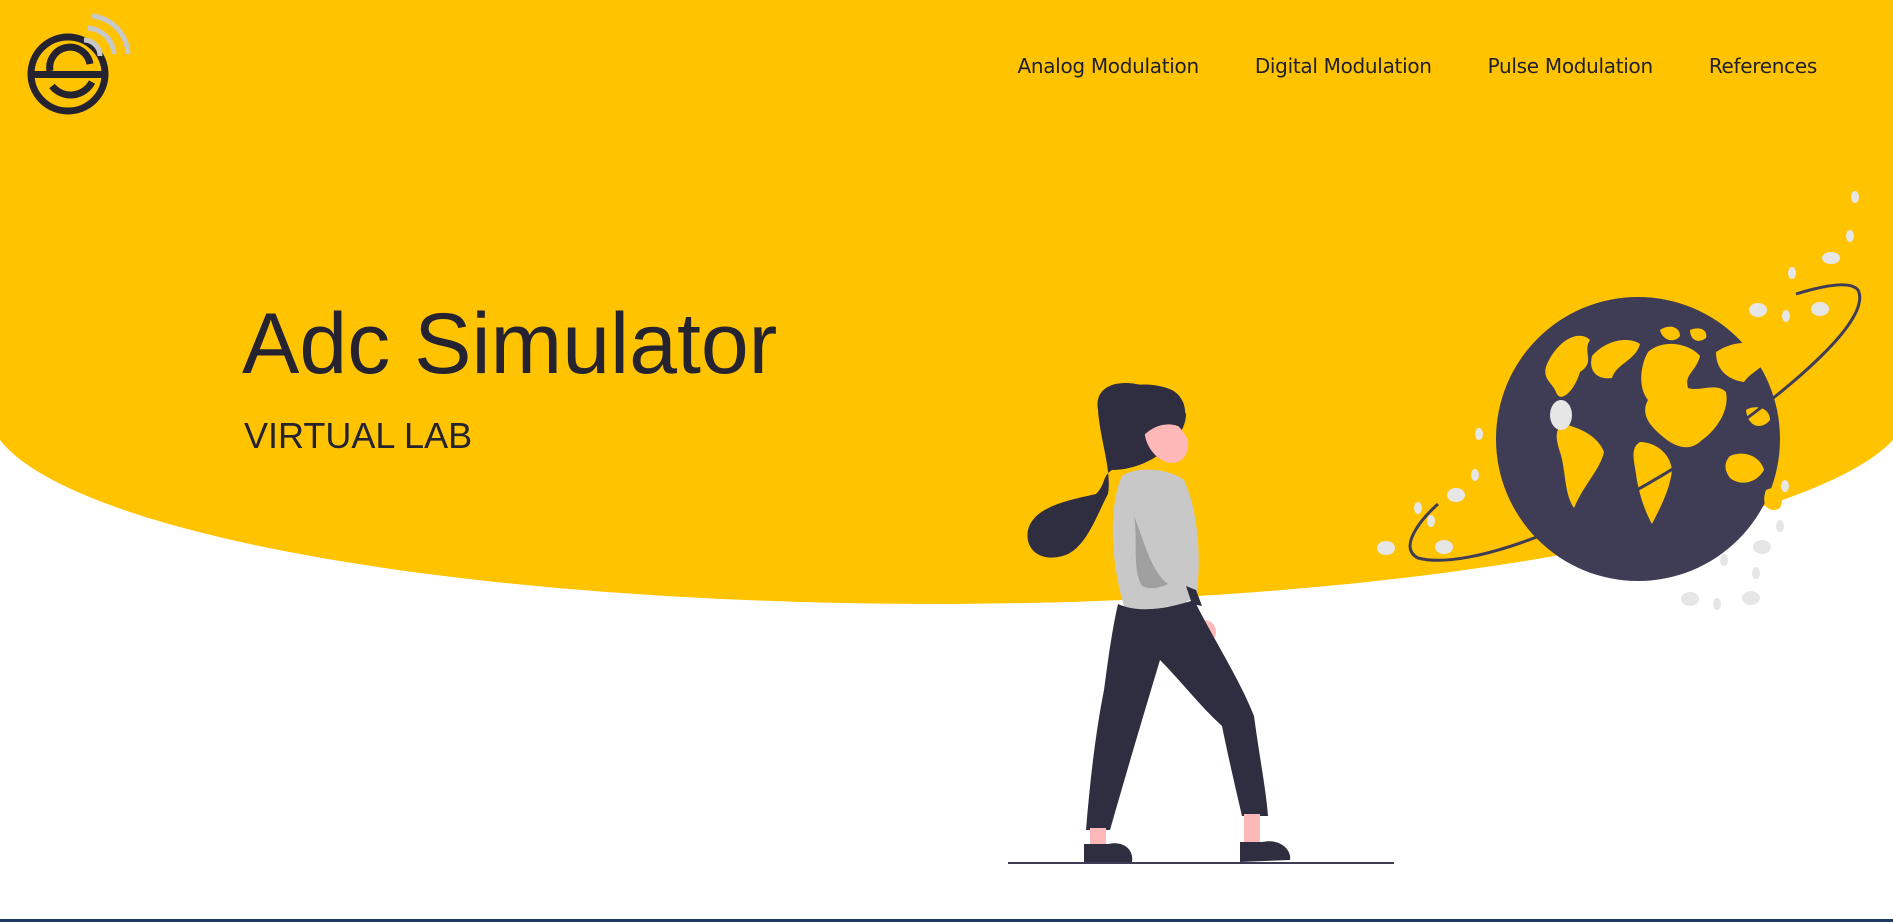 Image resolution: width=1893 pixels, height=922 pixels. What do you see at coordinates (1343, 66) in the screenshot?
I see `nav-link-digital-modulation: Digital Modulation` at bounding box center [1343, 66].